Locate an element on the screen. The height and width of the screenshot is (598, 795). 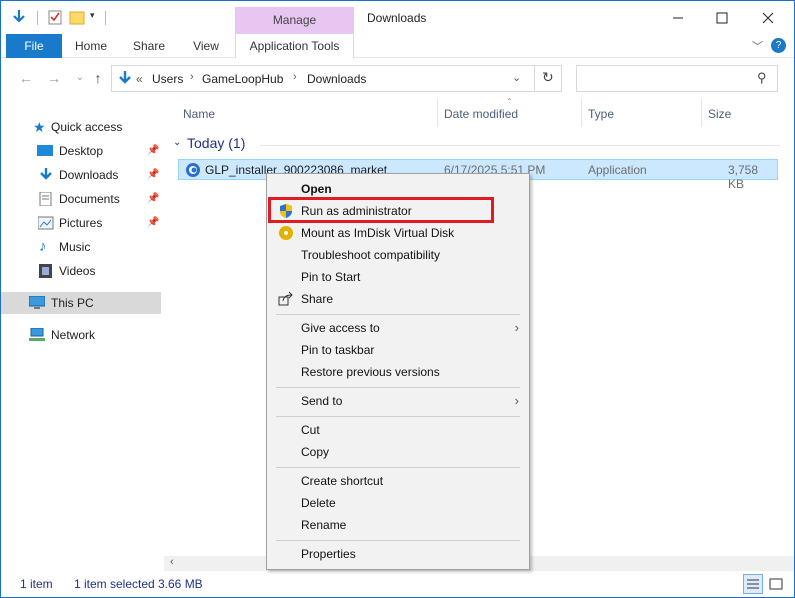
address-overflow-icon: « is located at coordinates (139, 79).